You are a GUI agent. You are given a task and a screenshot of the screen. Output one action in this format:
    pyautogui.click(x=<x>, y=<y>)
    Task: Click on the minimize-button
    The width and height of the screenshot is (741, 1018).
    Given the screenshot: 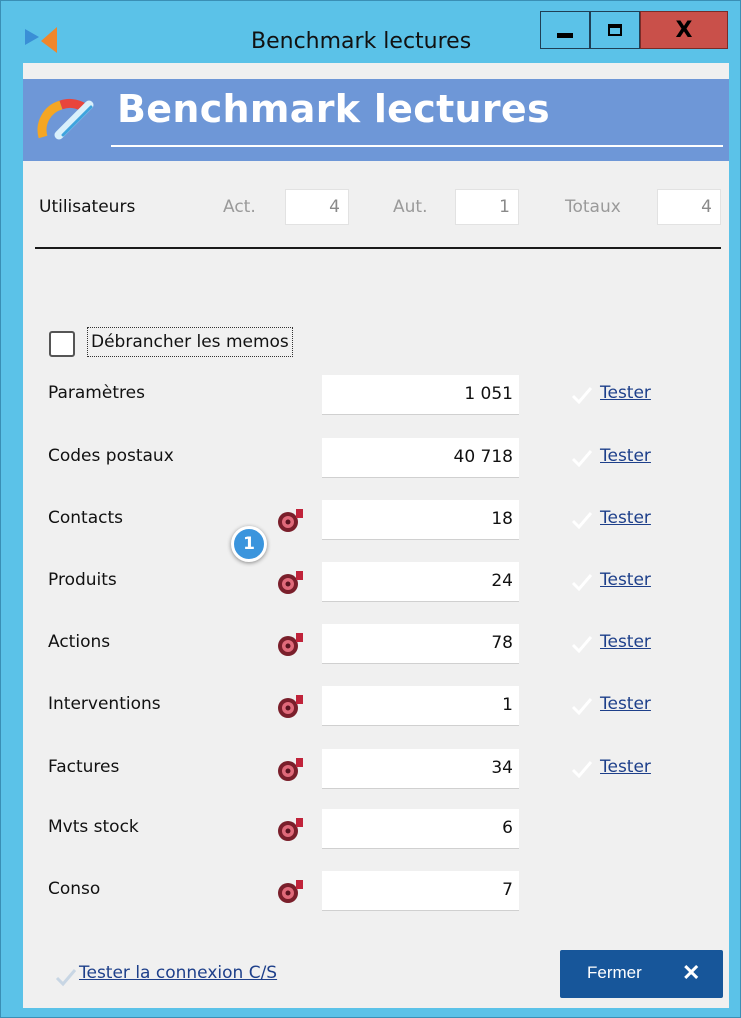 What is the action you would take?
    pyautogui.click(x=565, y=30)
    